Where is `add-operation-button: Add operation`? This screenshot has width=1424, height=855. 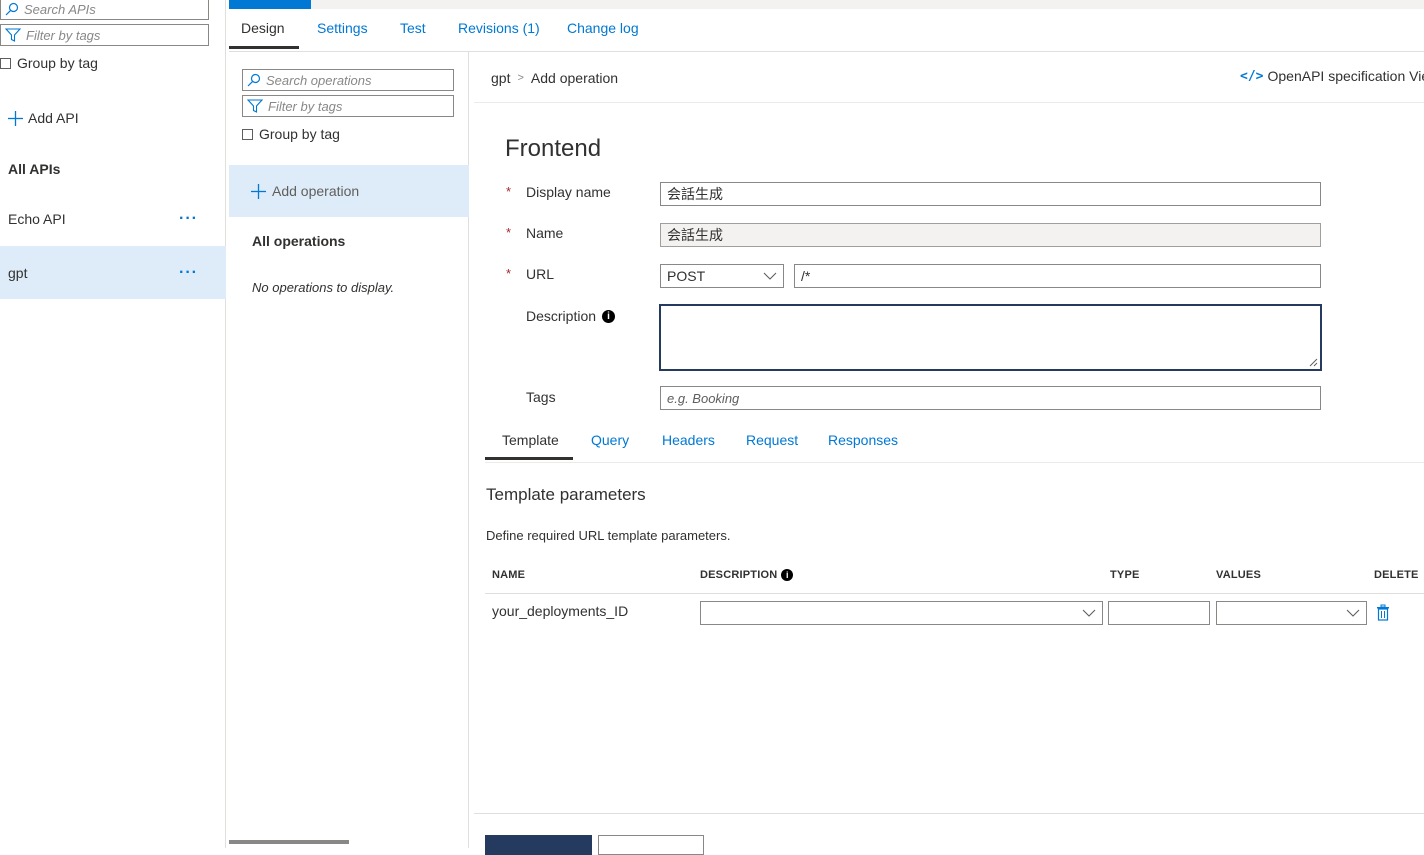
add-operation-button: Add operation is located at coordinates (349, 191).